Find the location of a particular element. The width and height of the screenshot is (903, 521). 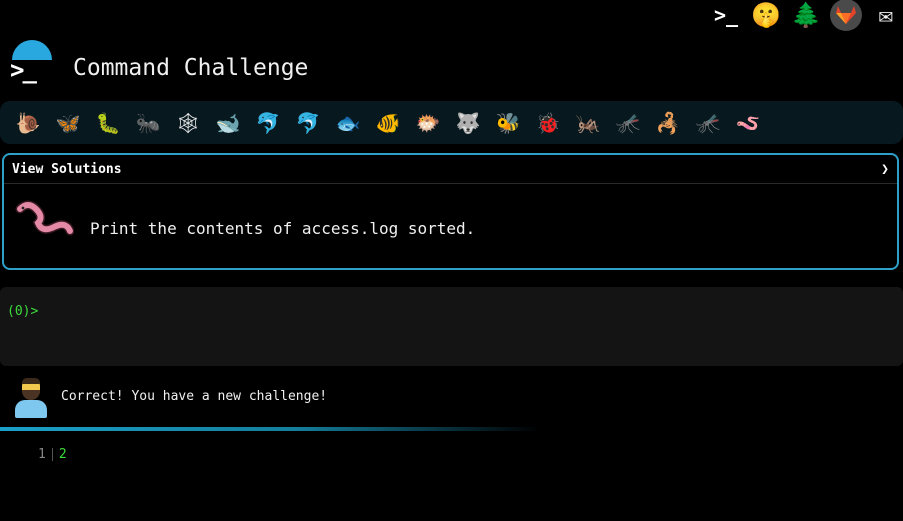

blowfish-icon: 🐡 is located at coordinates (428, 123).